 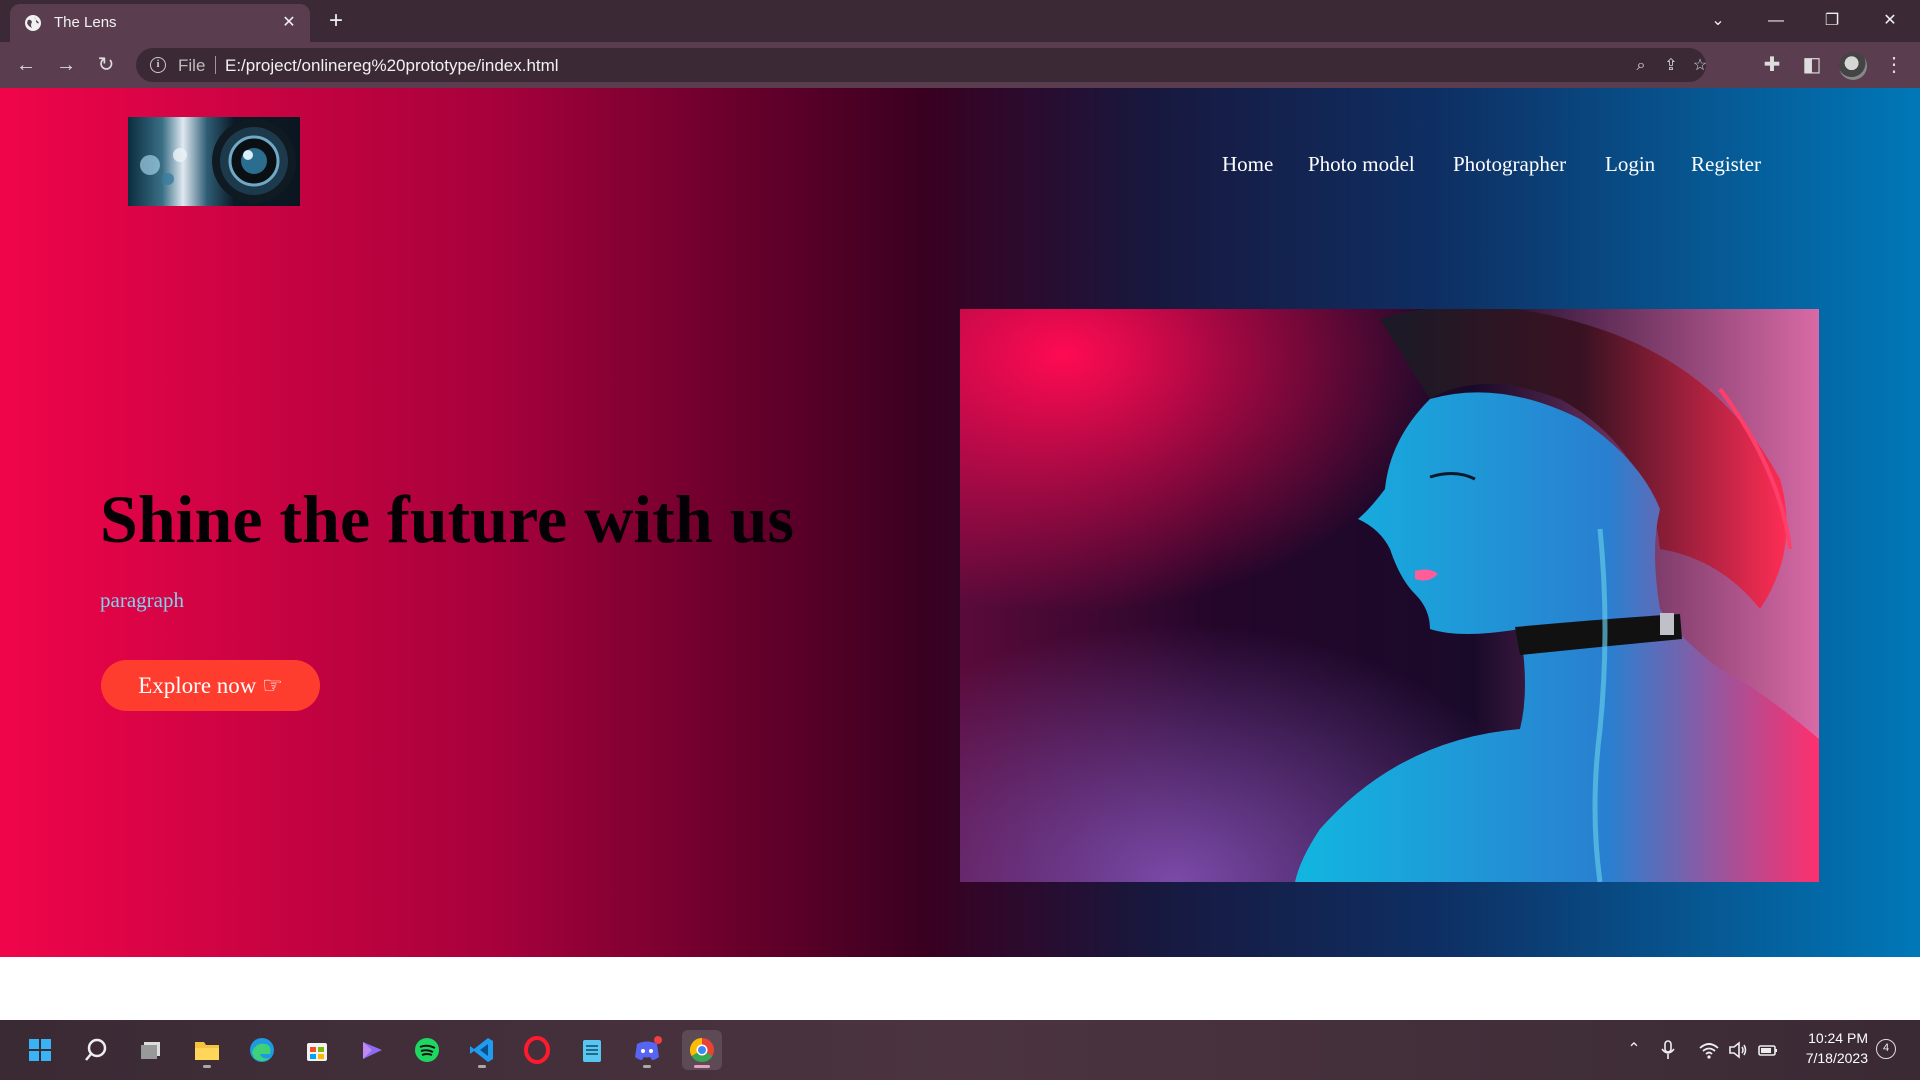 What do you see at coordinates (1894, 65) in the screenshot?
I see `menu-kebab-icon: ⋮` at bounding box center [1894, 65].